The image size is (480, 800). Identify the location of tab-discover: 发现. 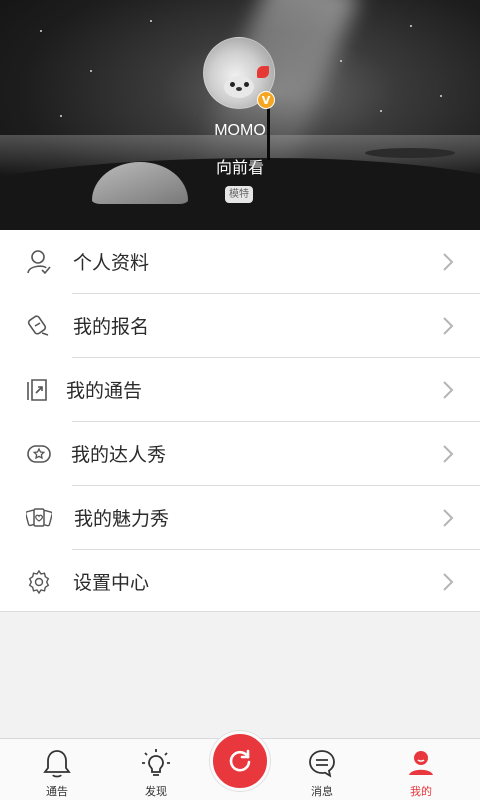
(156, 769).